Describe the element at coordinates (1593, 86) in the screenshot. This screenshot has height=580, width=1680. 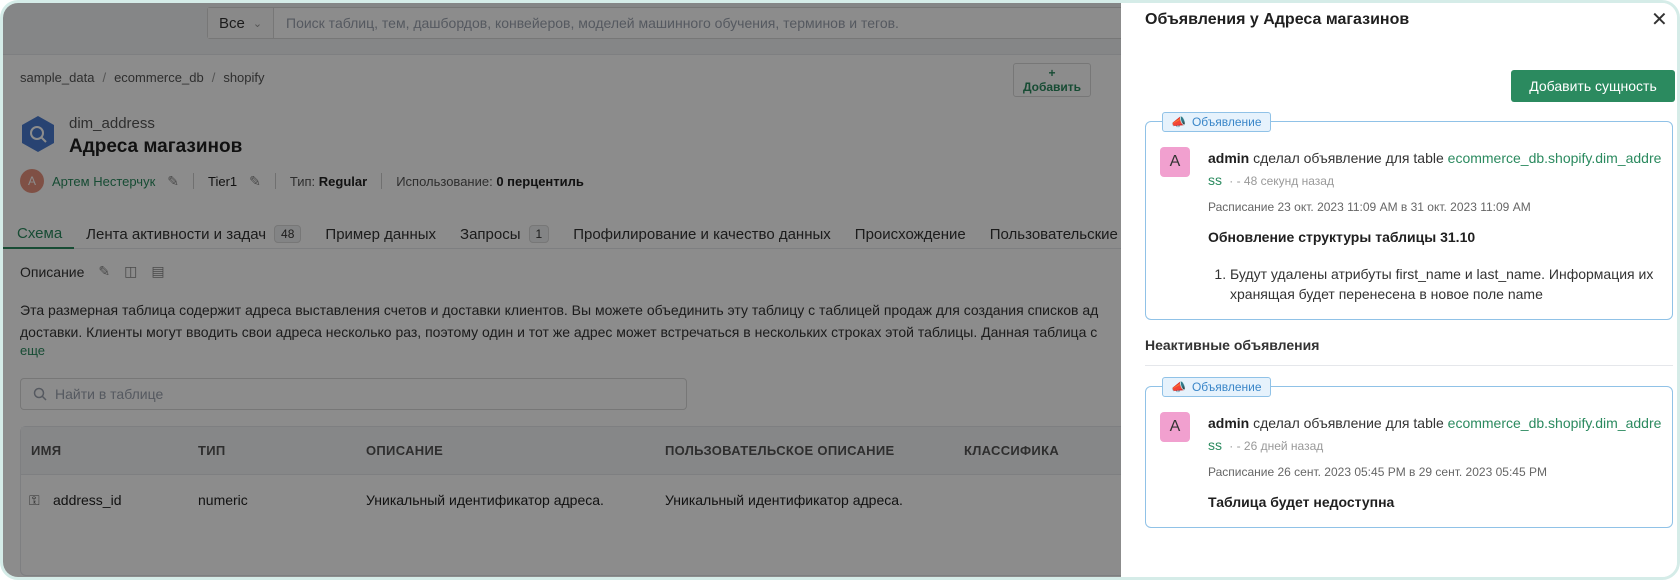
I see `add-announcement-button: Добавить сущность` at that location.